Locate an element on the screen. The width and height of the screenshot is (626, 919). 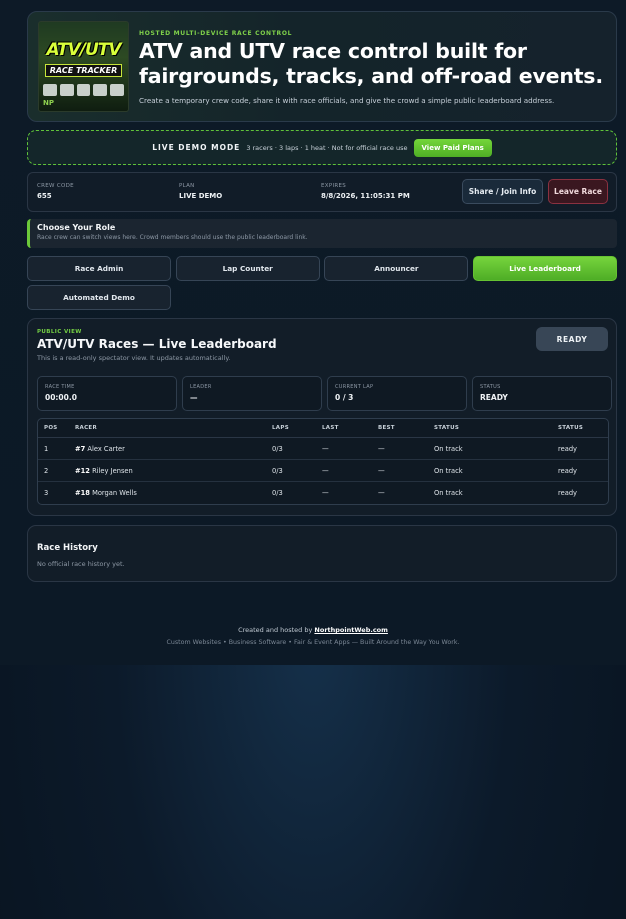
logo-mark: NP is located at coordinates (48, 103).